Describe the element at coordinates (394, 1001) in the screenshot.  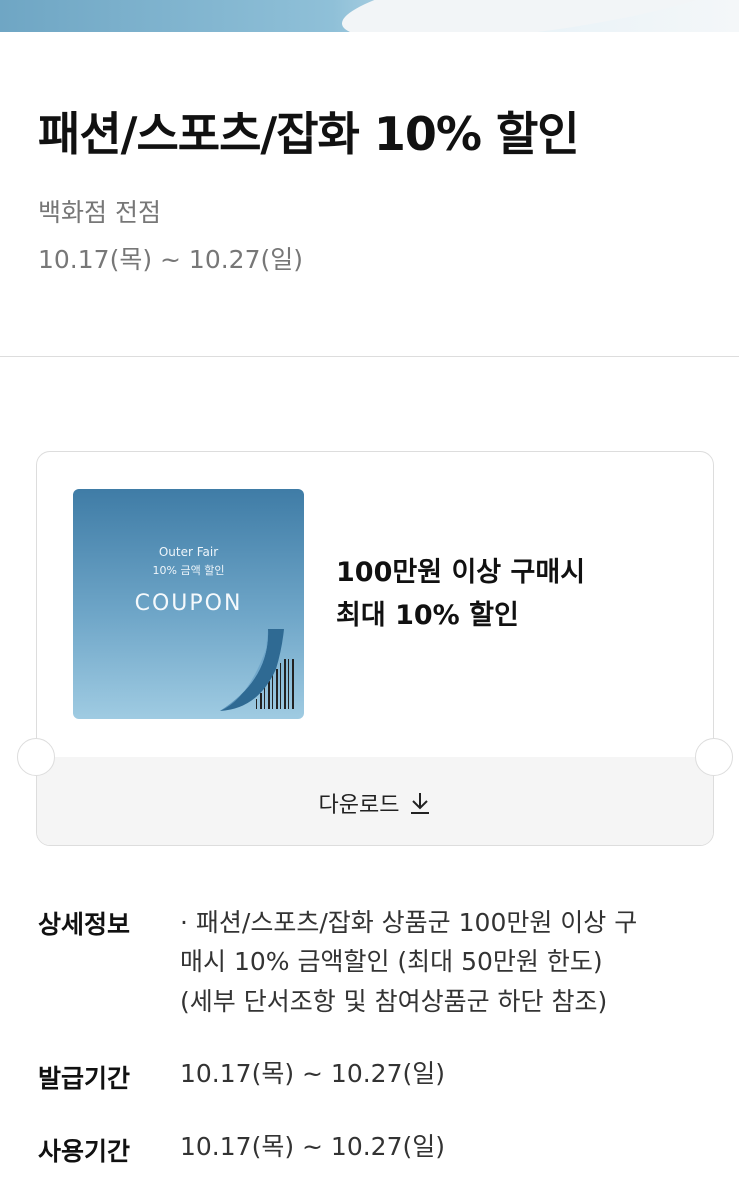
I see `detail-info-line-3: (세부 단서조항 및 참여상품군 하단 참조)` at that location.